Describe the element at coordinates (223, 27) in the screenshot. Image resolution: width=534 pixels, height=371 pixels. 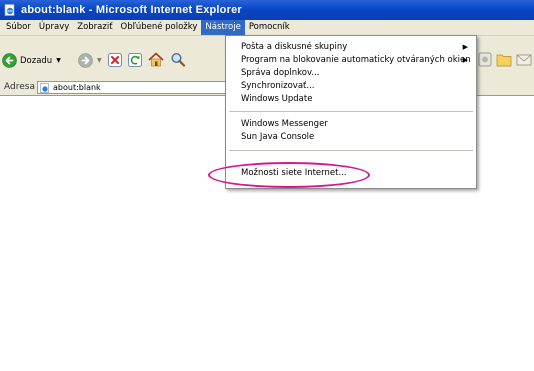
I see `menu-tools: Nástroje` at that location.